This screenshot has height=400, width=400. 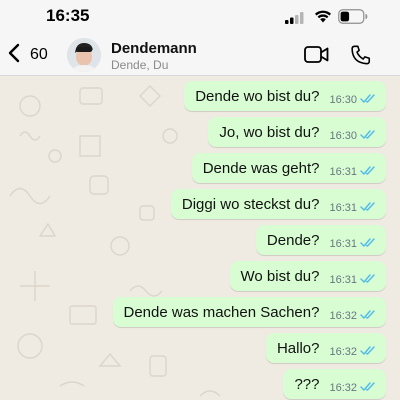 What do you see at coordinates (221, 312) in the screenshot?
I see `message-text: Dende was machen Sachen?` at bounding box center [221, 312].